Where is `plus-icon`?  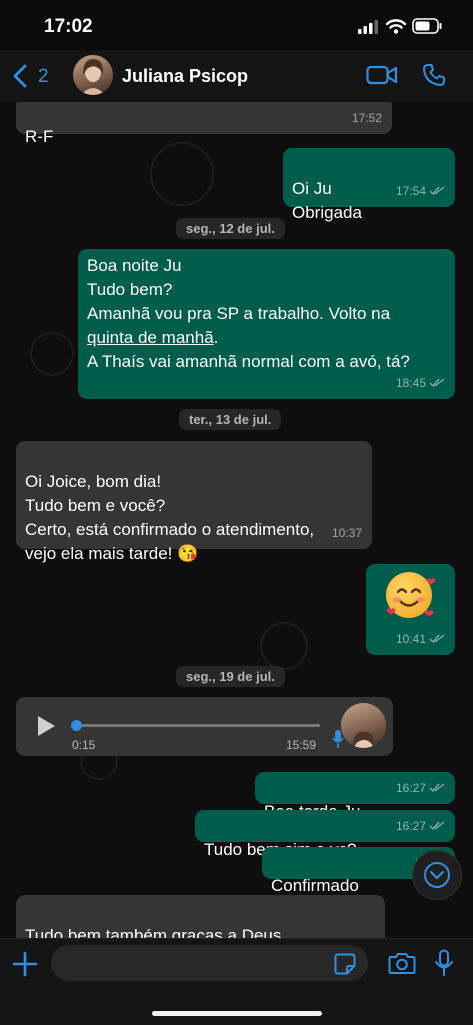
plus-icon is located at coordinates (25, 964).